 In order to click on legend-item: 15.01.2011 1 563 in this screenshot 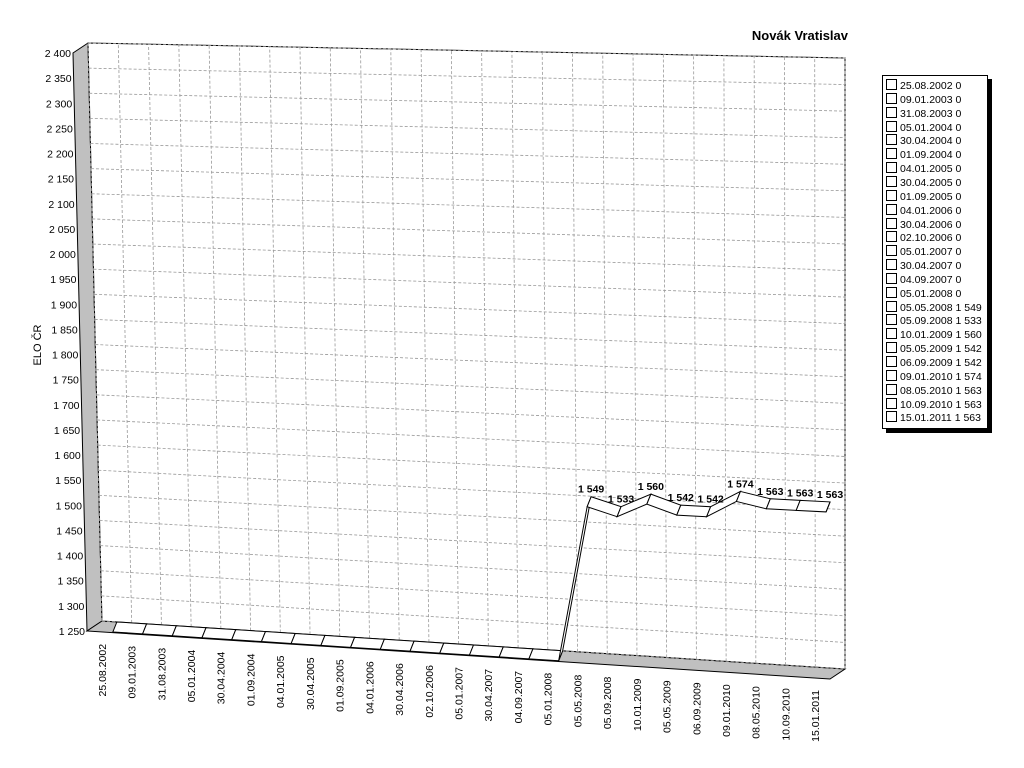, I will do `click(933, 417)`.